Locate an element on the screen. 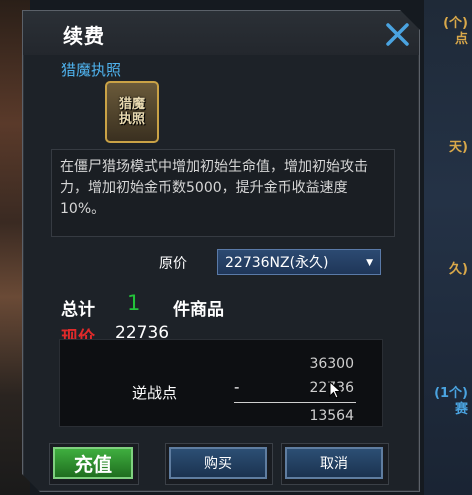 The height and width of the screenshot is (495, 472). item-name: 猎魔执照 is located at coordinates (91, 70).